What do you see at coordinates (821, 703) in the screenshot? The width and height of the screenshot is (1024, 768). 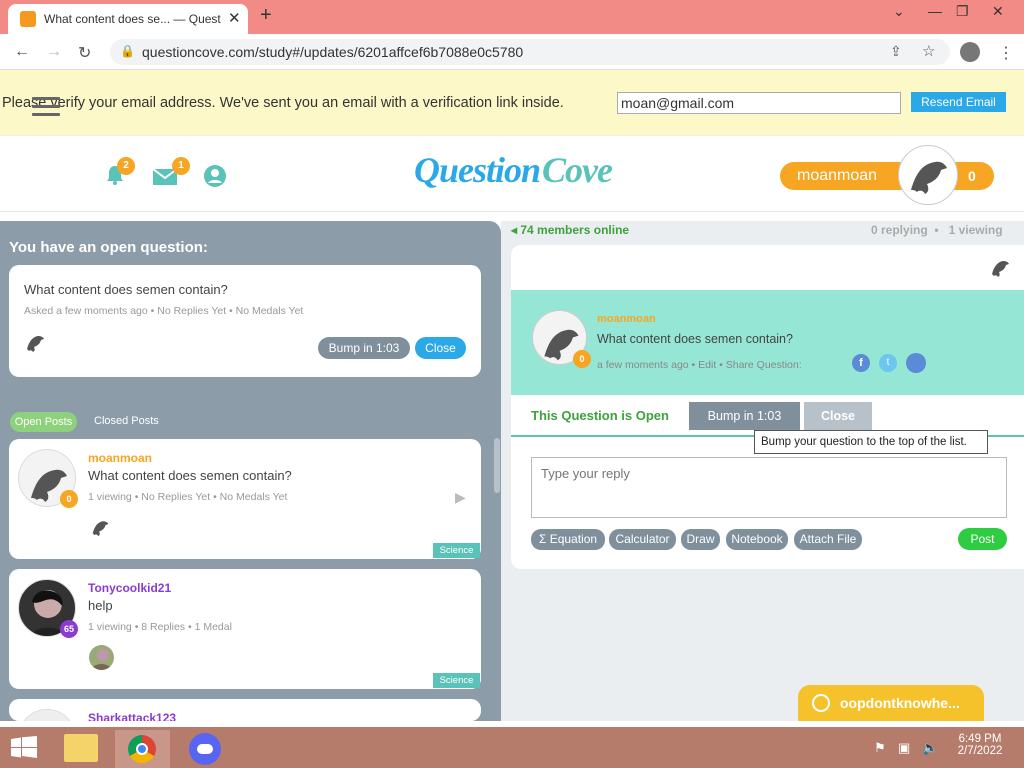 I see `chat-link-icon` at bounding box center [821, 703].